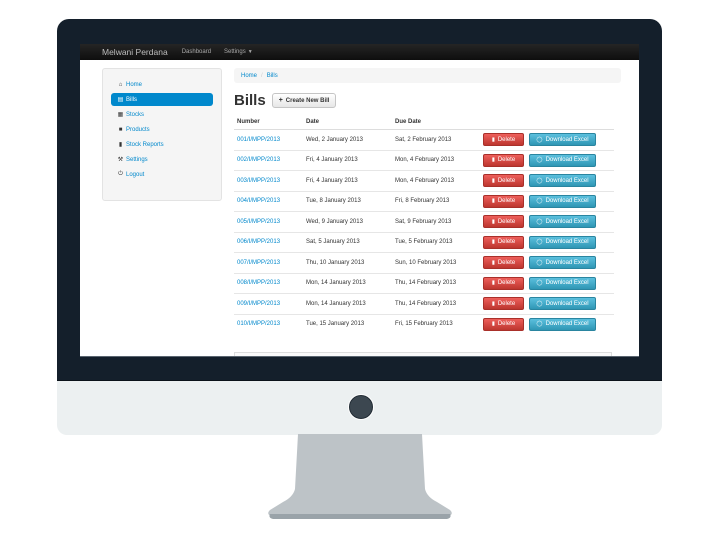  Describe the element at coordinates (120, 100) in the screenshot. I see `list-icon: ▤` at that location.